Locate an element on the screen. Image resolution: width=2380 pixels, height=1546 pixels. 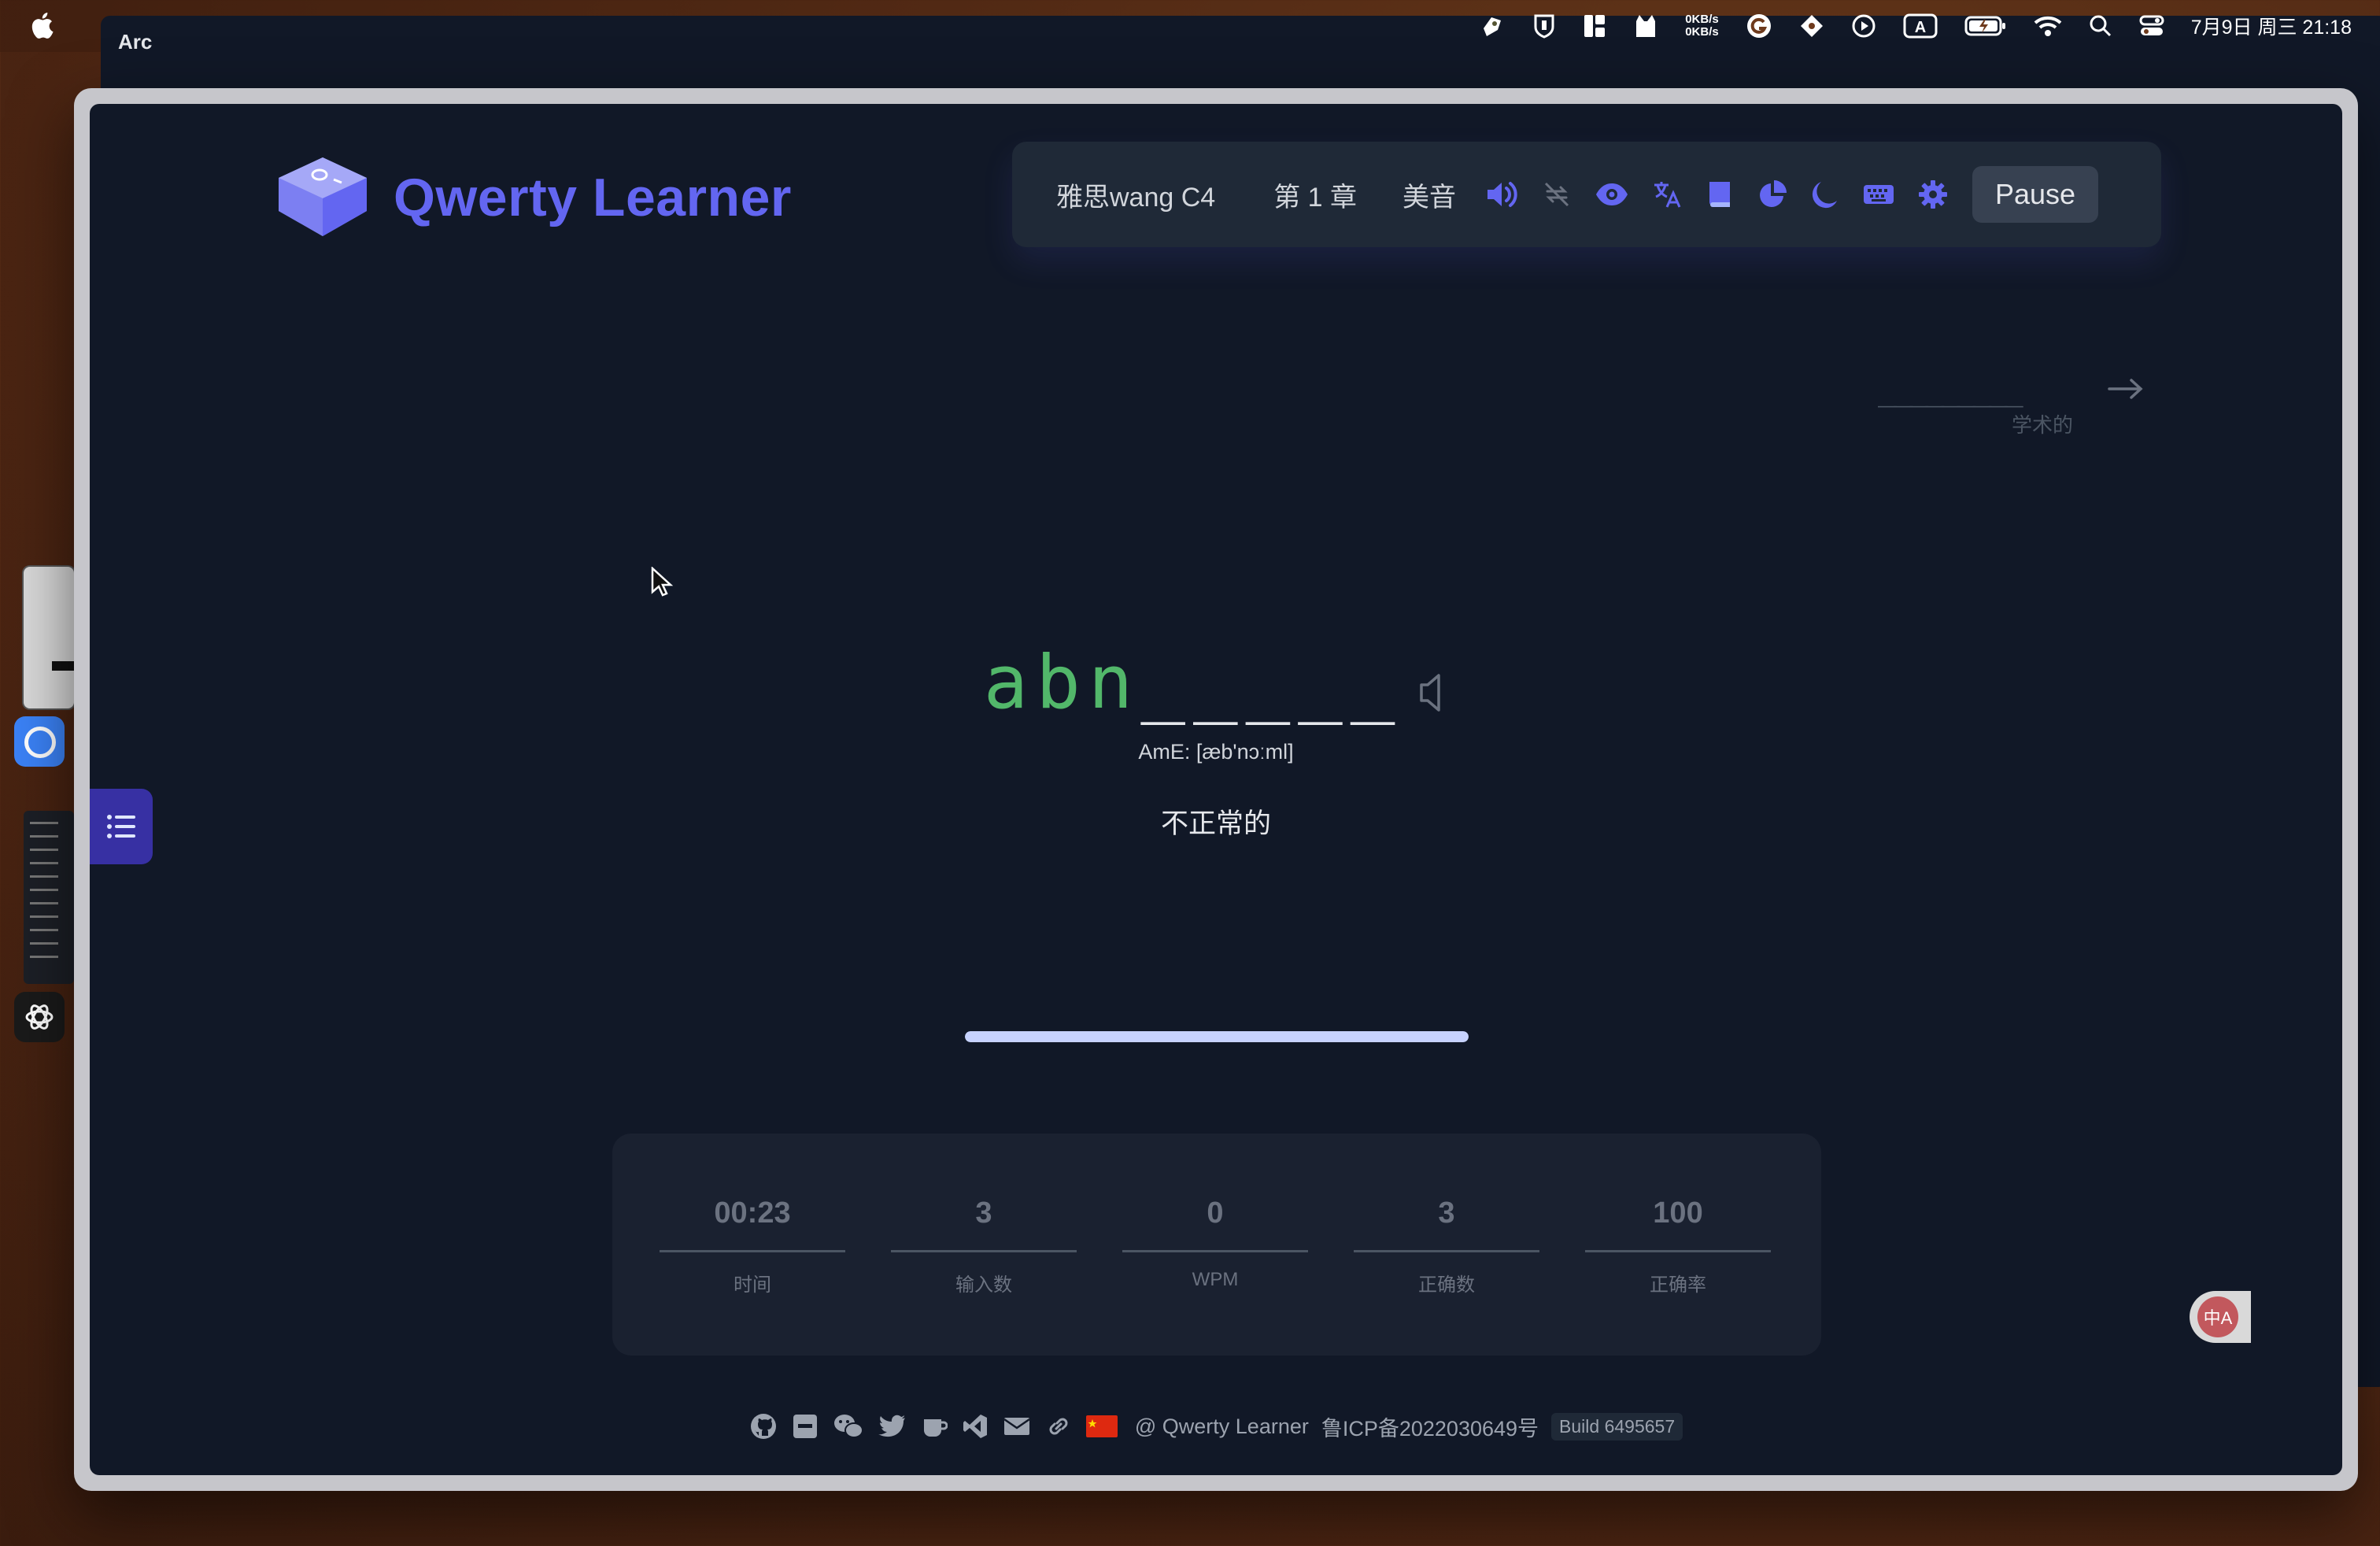
control-center-icon is located at coordinates (2151, 26).